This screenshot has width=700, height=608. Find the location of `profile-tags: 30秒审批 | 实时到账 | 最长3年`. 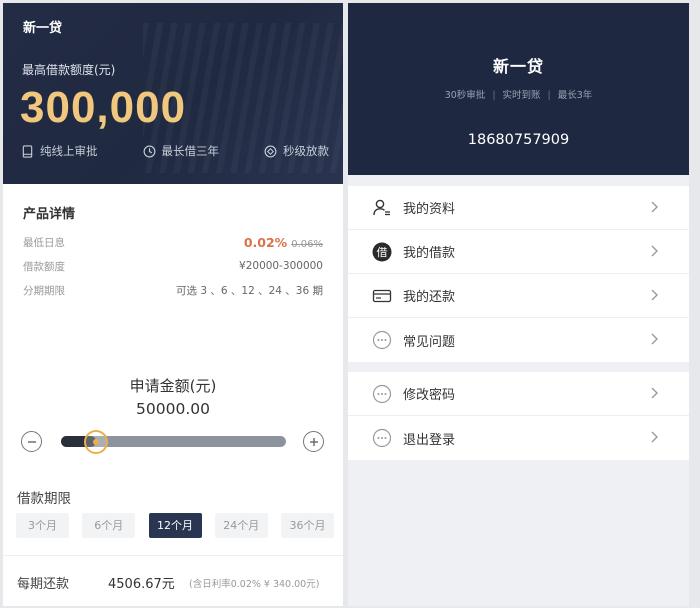

profile-tags: 30秒审批 | 实时到账 | 最长3年 is located at coordinates (518, 94).